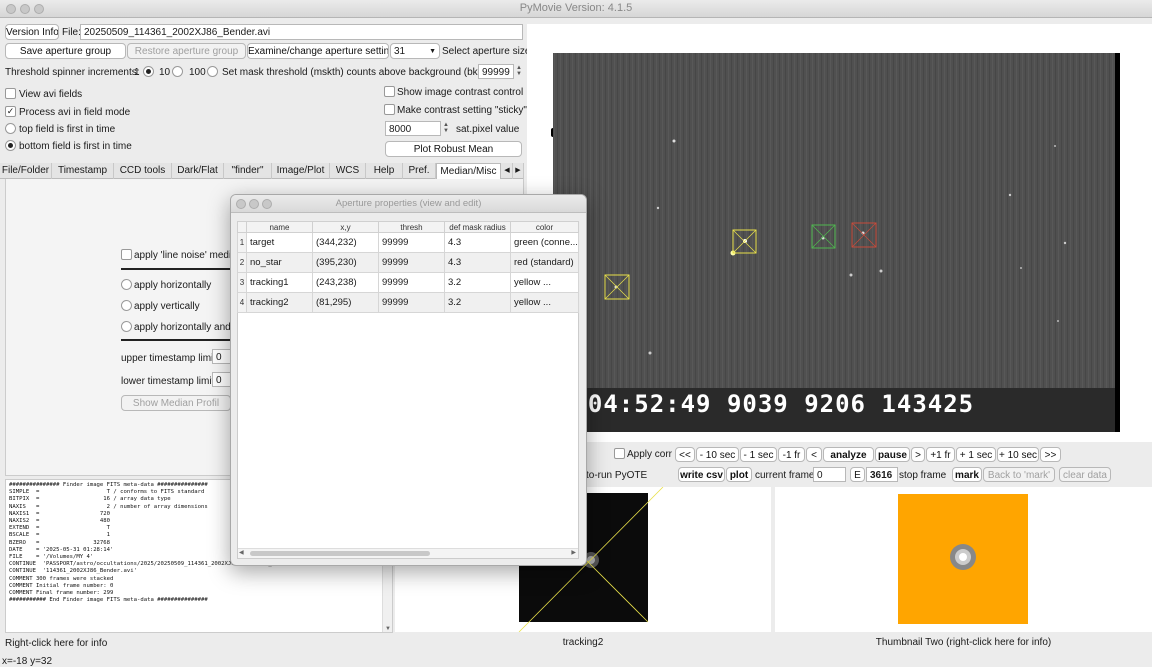 Image resolution: width=1152 pixels, height=667 pixels. What do you see at coordinates (340, 553) in the screenshot?
I see `scrollbar-thumb` at bounding box center [340, 553].